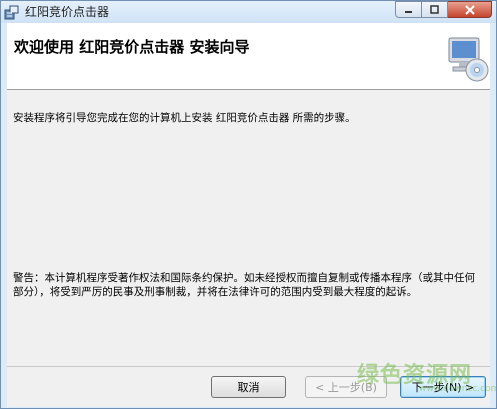  Describe the element at coordinates (468, 59) in the screenshot. I see `computer-cd-icon` at that location.